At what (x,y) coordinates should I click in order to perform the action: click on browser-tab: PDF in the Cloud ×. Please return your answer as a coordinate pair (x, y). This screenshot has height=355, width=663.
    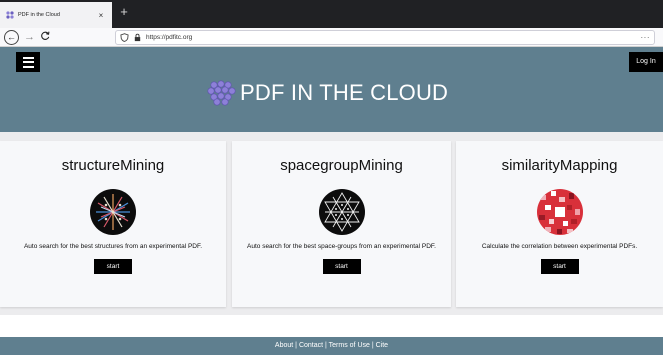
    Looking at the image, I should click on (56, 15).